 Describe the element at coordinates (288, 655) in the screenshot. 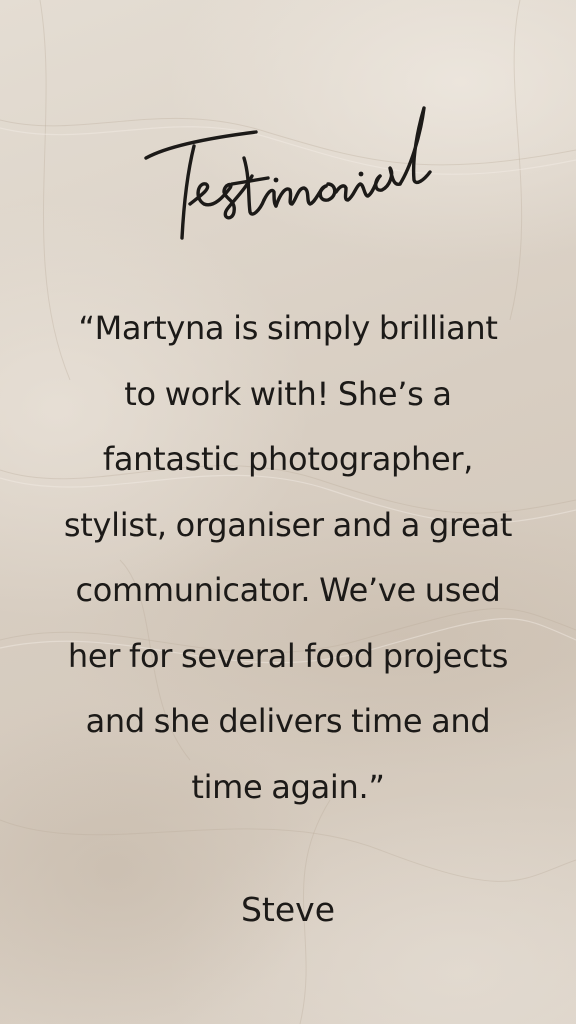

I see `quote-line: her for several food projects` at that location.